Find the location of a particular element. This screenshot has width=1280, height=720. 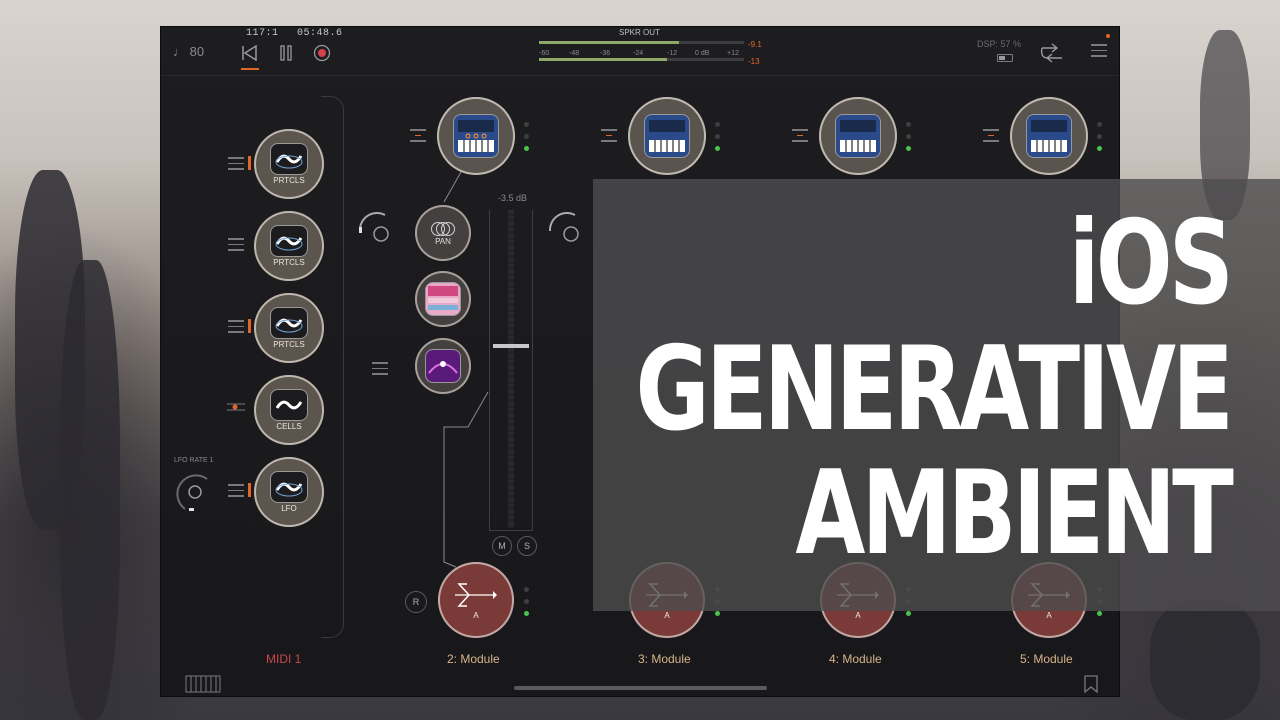

record-button is located at coordinates (322, 53).